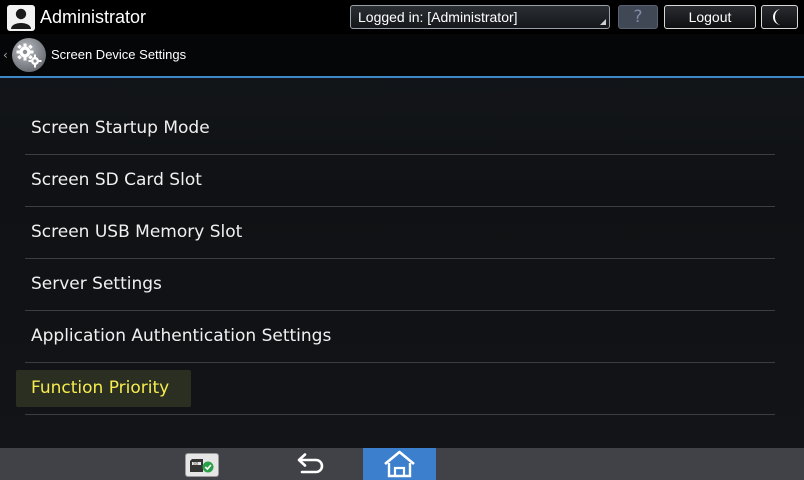  I want to click on user-icon, so click(21, 18).